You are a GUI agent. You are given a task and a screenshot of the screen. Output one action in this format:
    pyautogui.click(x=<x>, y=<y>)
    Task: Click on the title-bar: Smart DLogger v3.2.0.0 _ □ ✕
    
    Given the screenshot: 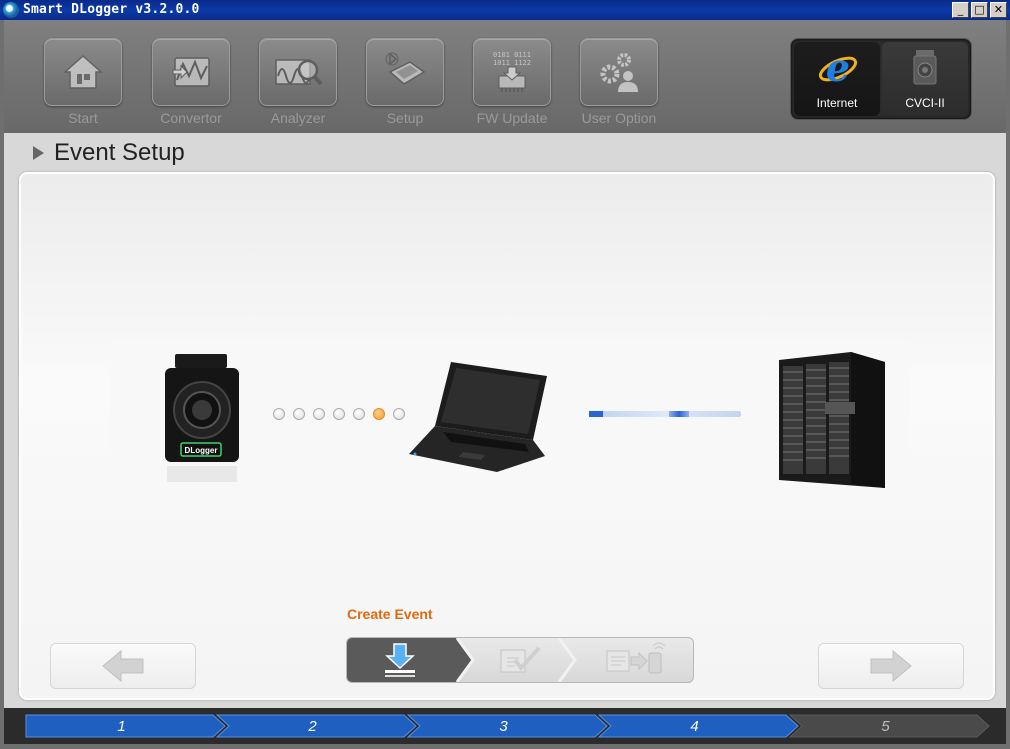 What is the action you would take?
    pyautogui.click(x=505, y=10)
    